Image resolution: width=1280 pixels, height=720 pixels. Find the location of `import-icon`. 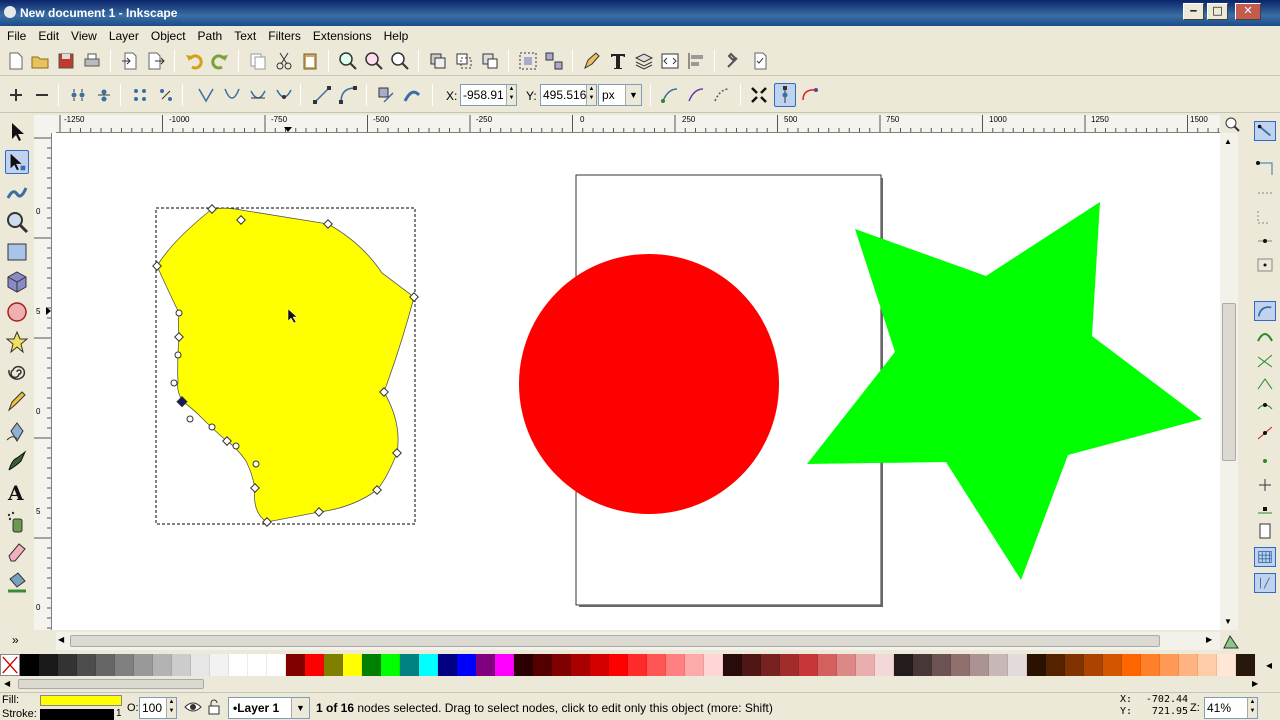

import-icon is located at coordinates (130, 61).